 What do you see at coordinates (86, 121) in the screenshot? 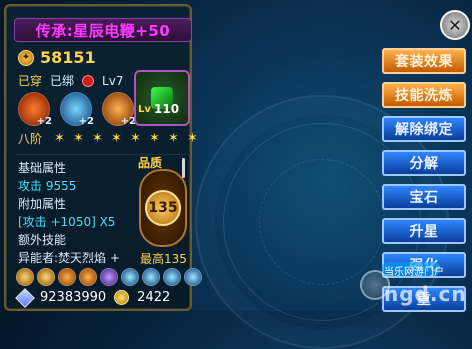
I see `gem-slot-2-plus: +2` at bounding box center [86, 121].